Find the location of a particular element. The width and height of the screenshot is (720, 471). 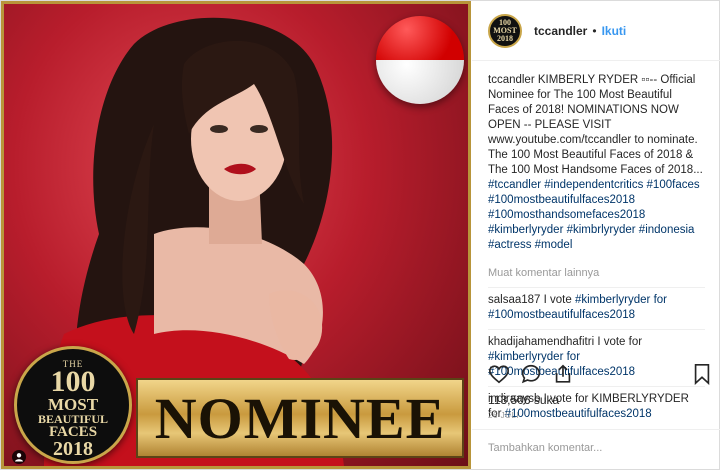

nominee-banner: NOMINEE is located at coordinates (300, 418).